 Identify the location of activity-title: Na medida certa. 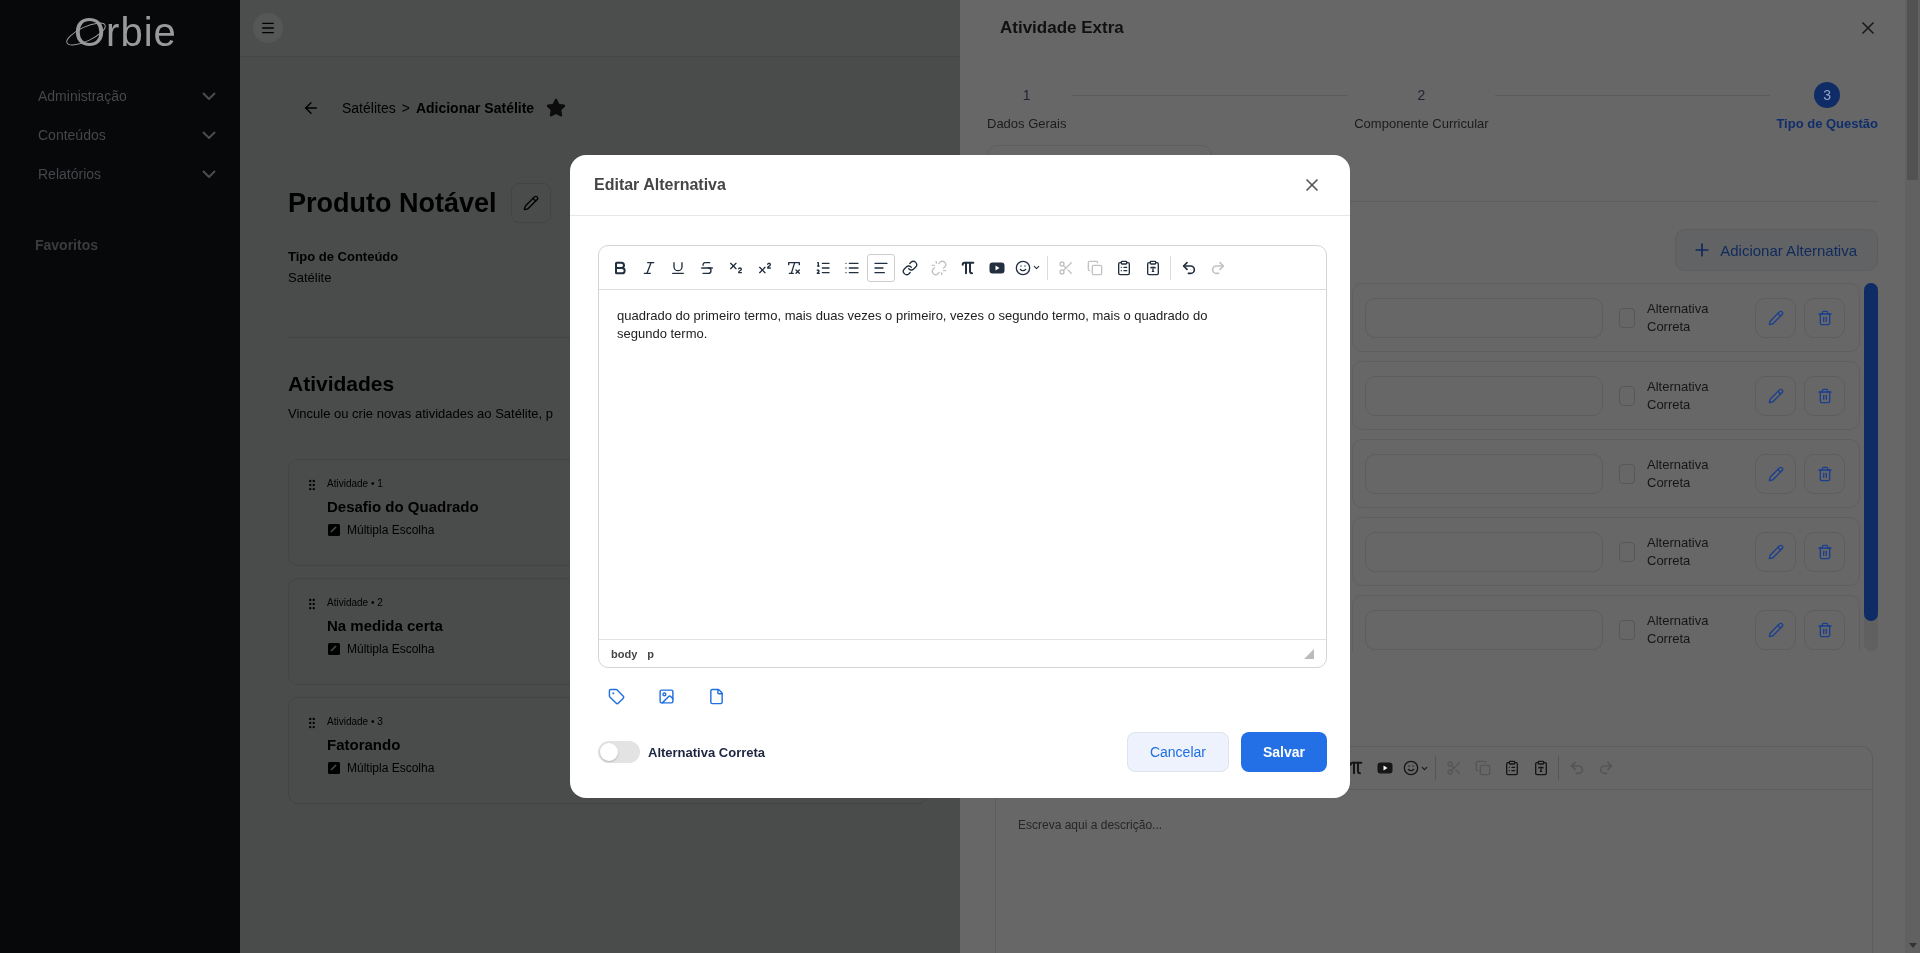
(385, 625).